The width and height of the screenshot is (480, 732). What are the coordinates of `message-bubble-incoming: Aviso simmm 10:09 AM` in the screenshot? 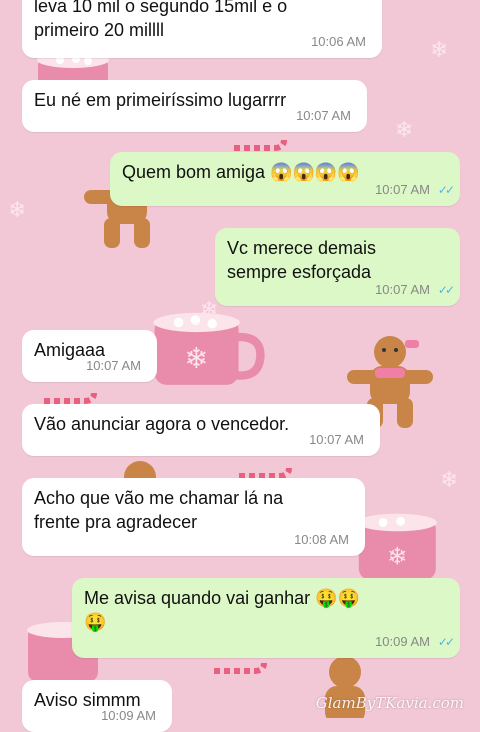 It's located at (97, 706).